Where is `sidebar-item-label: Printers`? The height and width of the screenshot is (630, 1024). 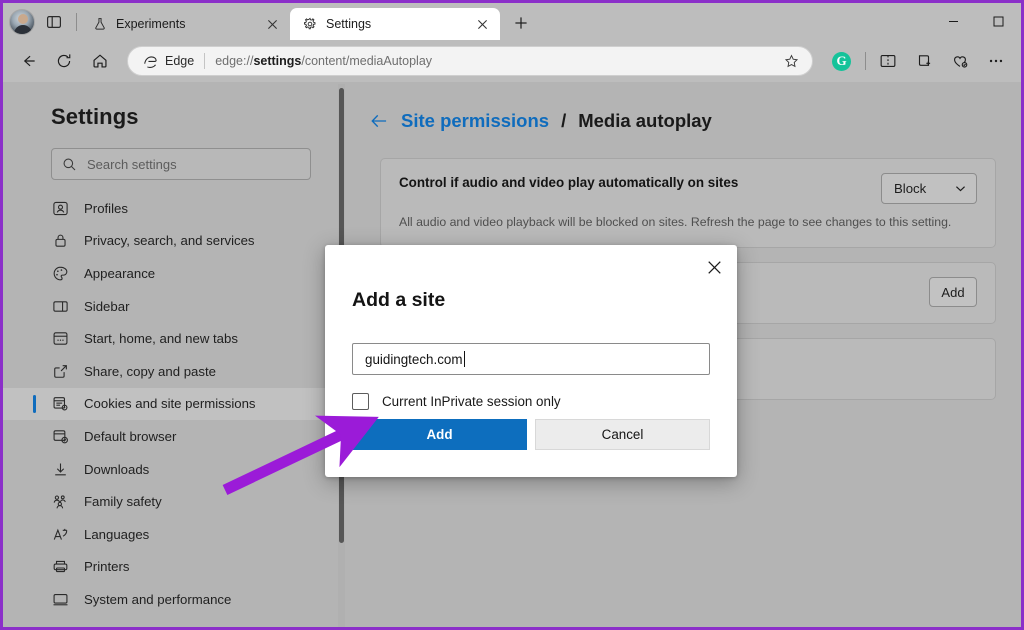
sidebar-item-label: Printers is located at coordinates (107, 567).